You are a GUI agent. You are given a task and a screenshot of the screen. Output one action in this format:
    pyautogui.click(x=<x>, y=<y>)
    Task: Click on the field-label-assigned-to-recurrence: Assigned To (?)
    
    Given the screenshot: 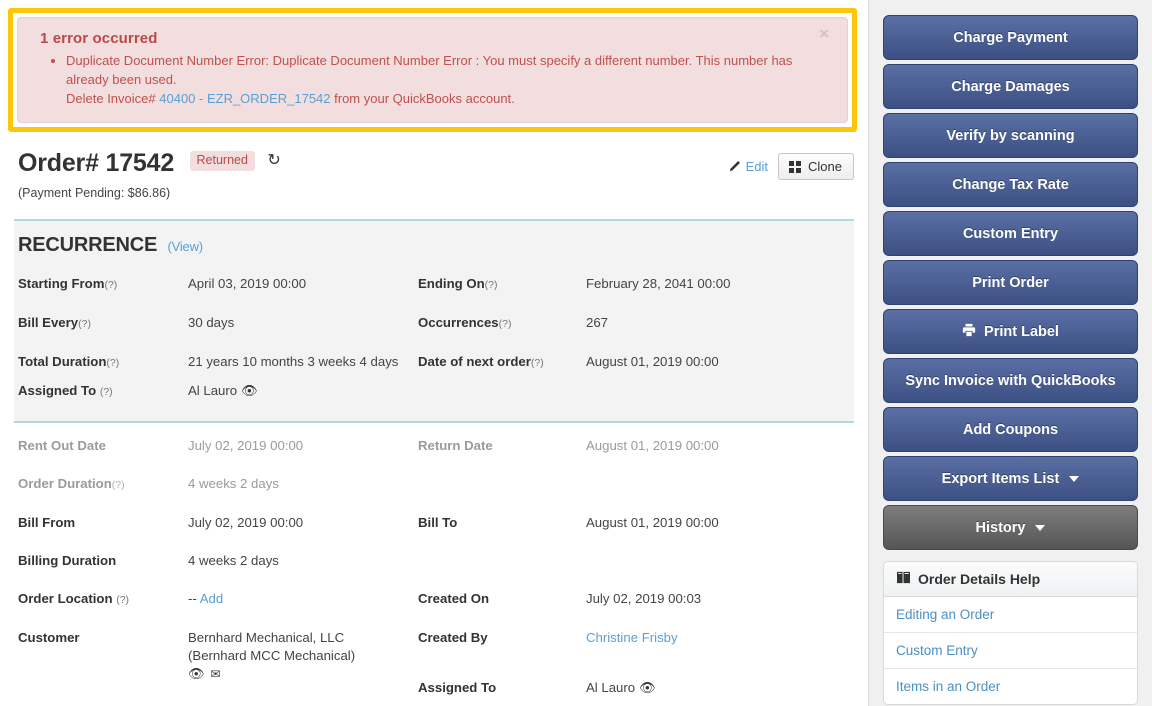 What is the action you would take?
    pyautogui.click(x=103, y=396)
    